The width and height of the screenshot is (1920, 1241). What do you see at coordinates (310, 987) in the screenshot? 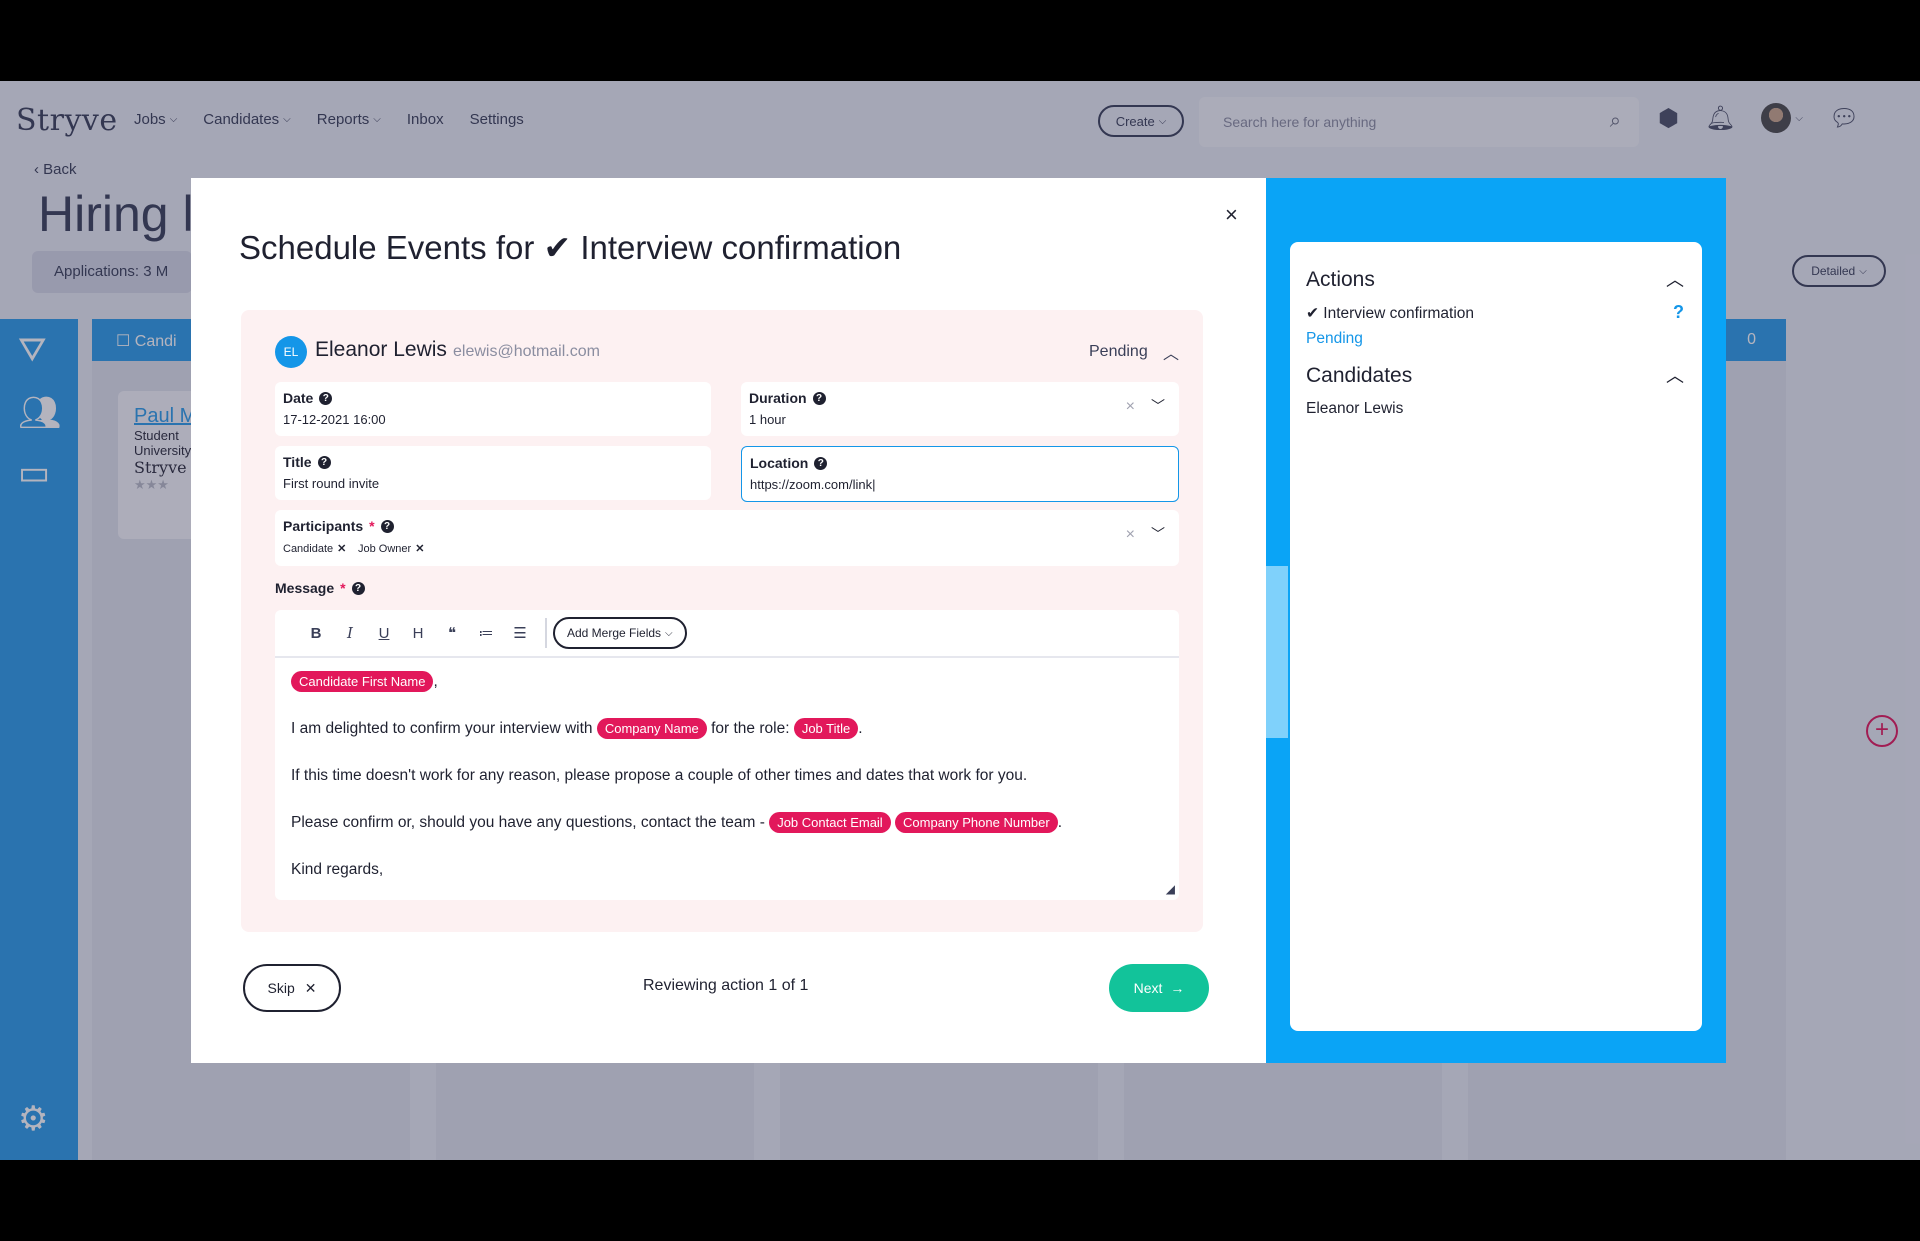
I see `close-icon: ✕` at bounding box center [310, 987].